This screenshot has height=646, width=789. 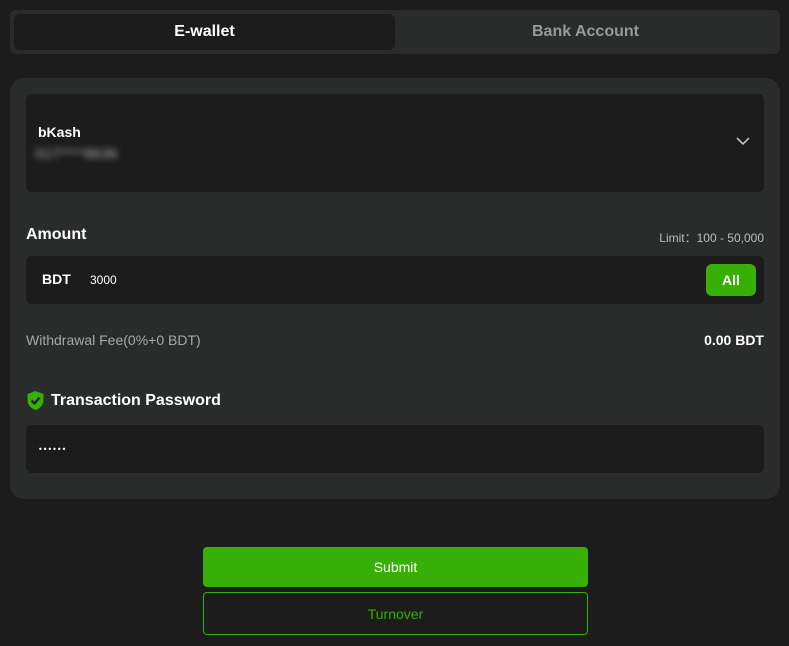 I want to click on transaction-password-field, so click(x=395, y=449).